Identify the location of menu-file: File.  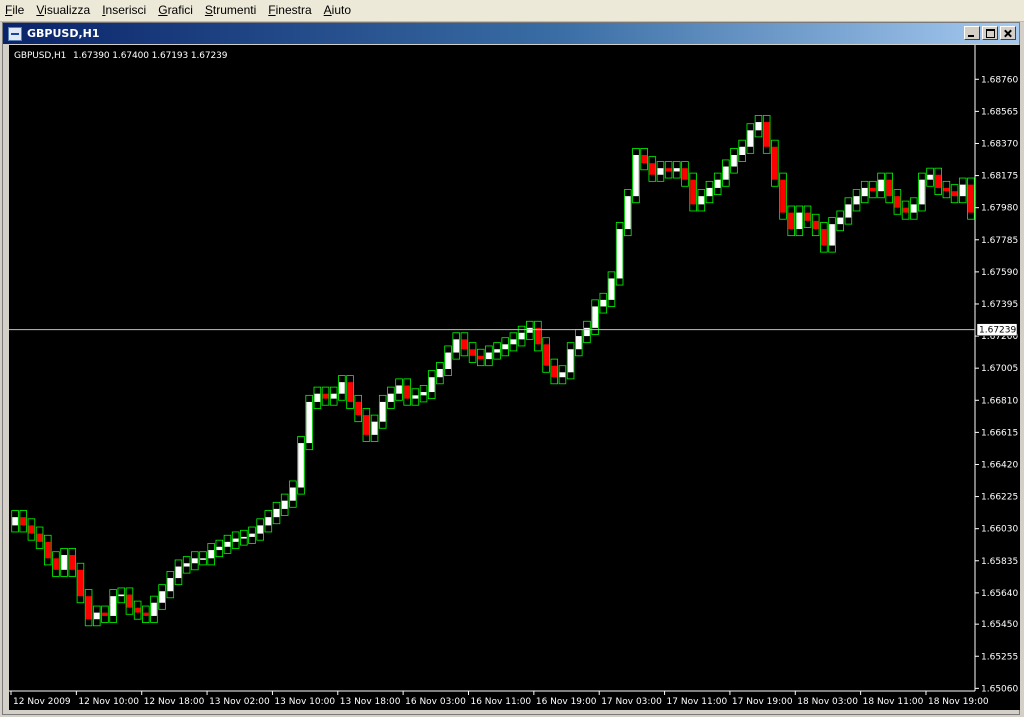
(15, 10).